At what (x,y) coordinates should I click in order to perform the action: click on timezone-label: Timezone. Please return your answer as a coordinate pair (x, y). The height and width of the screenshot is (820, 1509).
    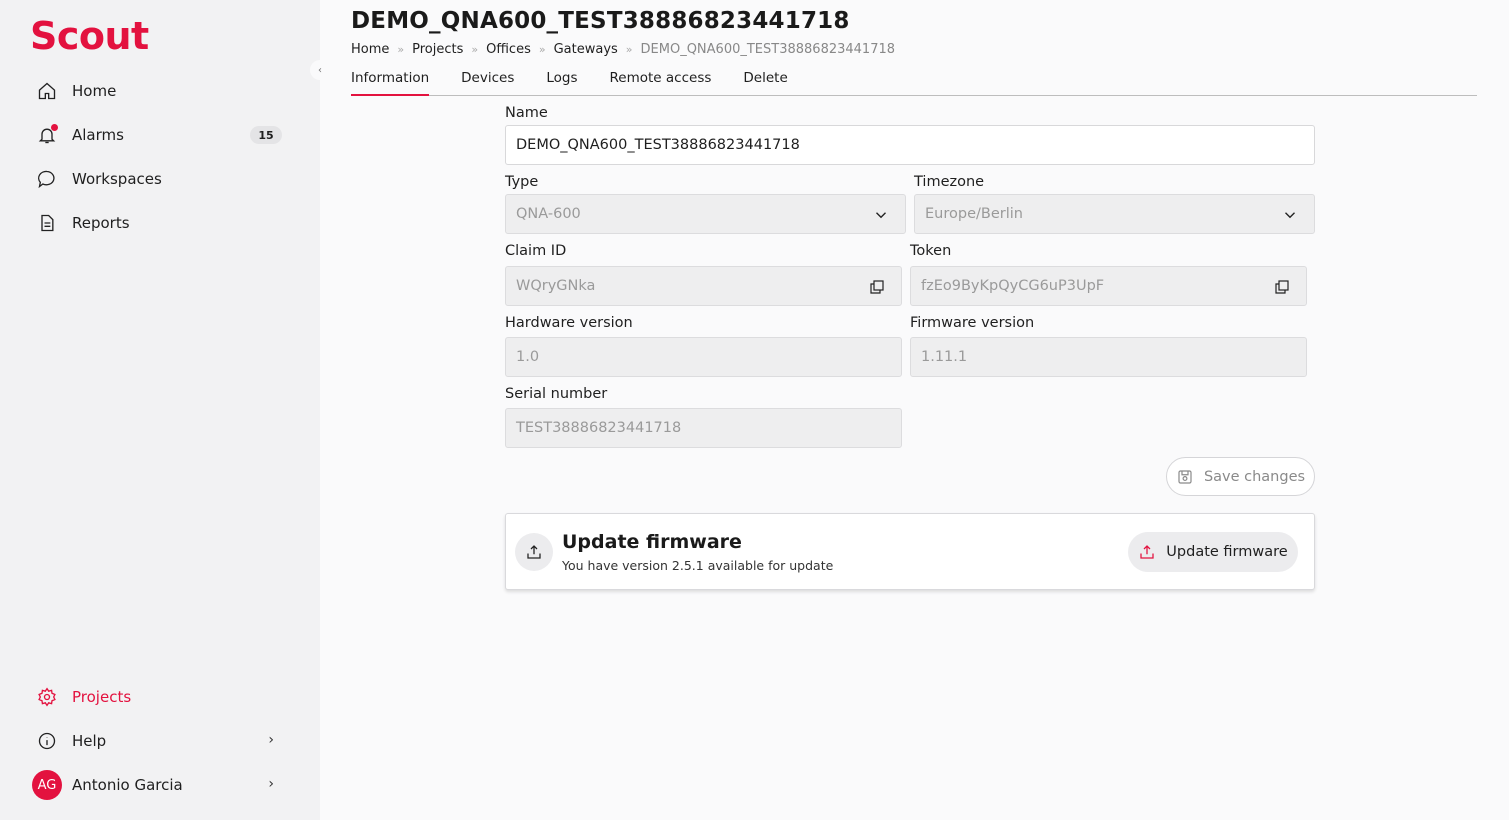
    Looking at the image, I should click on (949, 182).